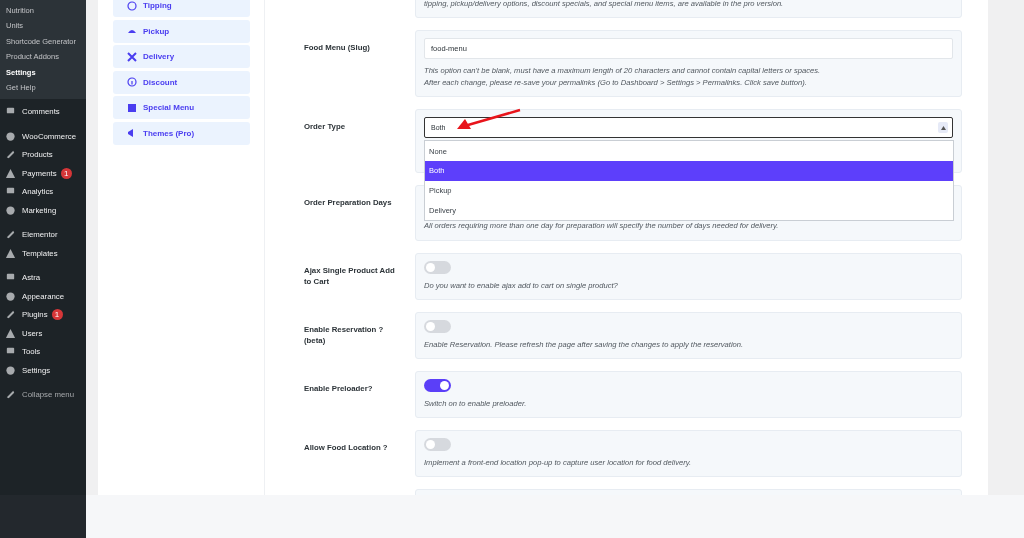 The width and height of the screenshot is (1024, 538). What do you see at coordinates (181, 107) in the screenshot?
I see `settings-tab: Special Menu` at bounding box center [181, 107].